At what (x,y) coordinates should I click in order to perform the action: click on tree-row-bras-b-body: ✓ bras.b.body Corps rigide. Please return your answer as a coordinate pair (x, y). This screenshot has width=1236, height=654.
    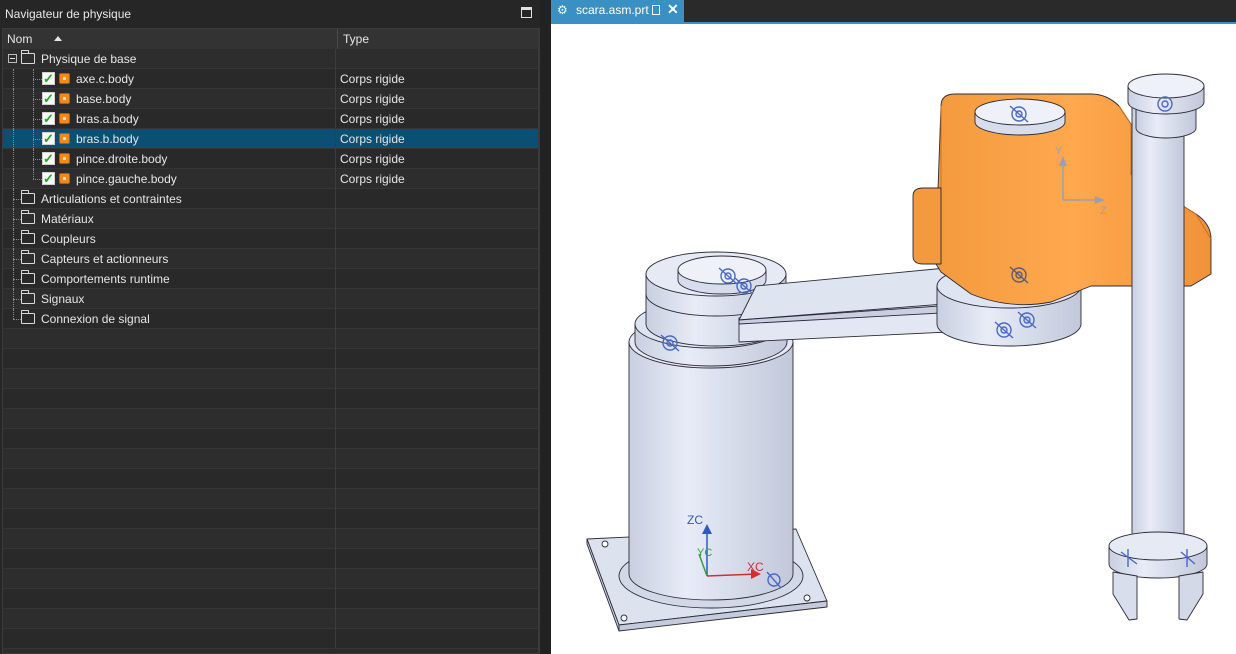
    Looking at the image, I should click on (270, 139).